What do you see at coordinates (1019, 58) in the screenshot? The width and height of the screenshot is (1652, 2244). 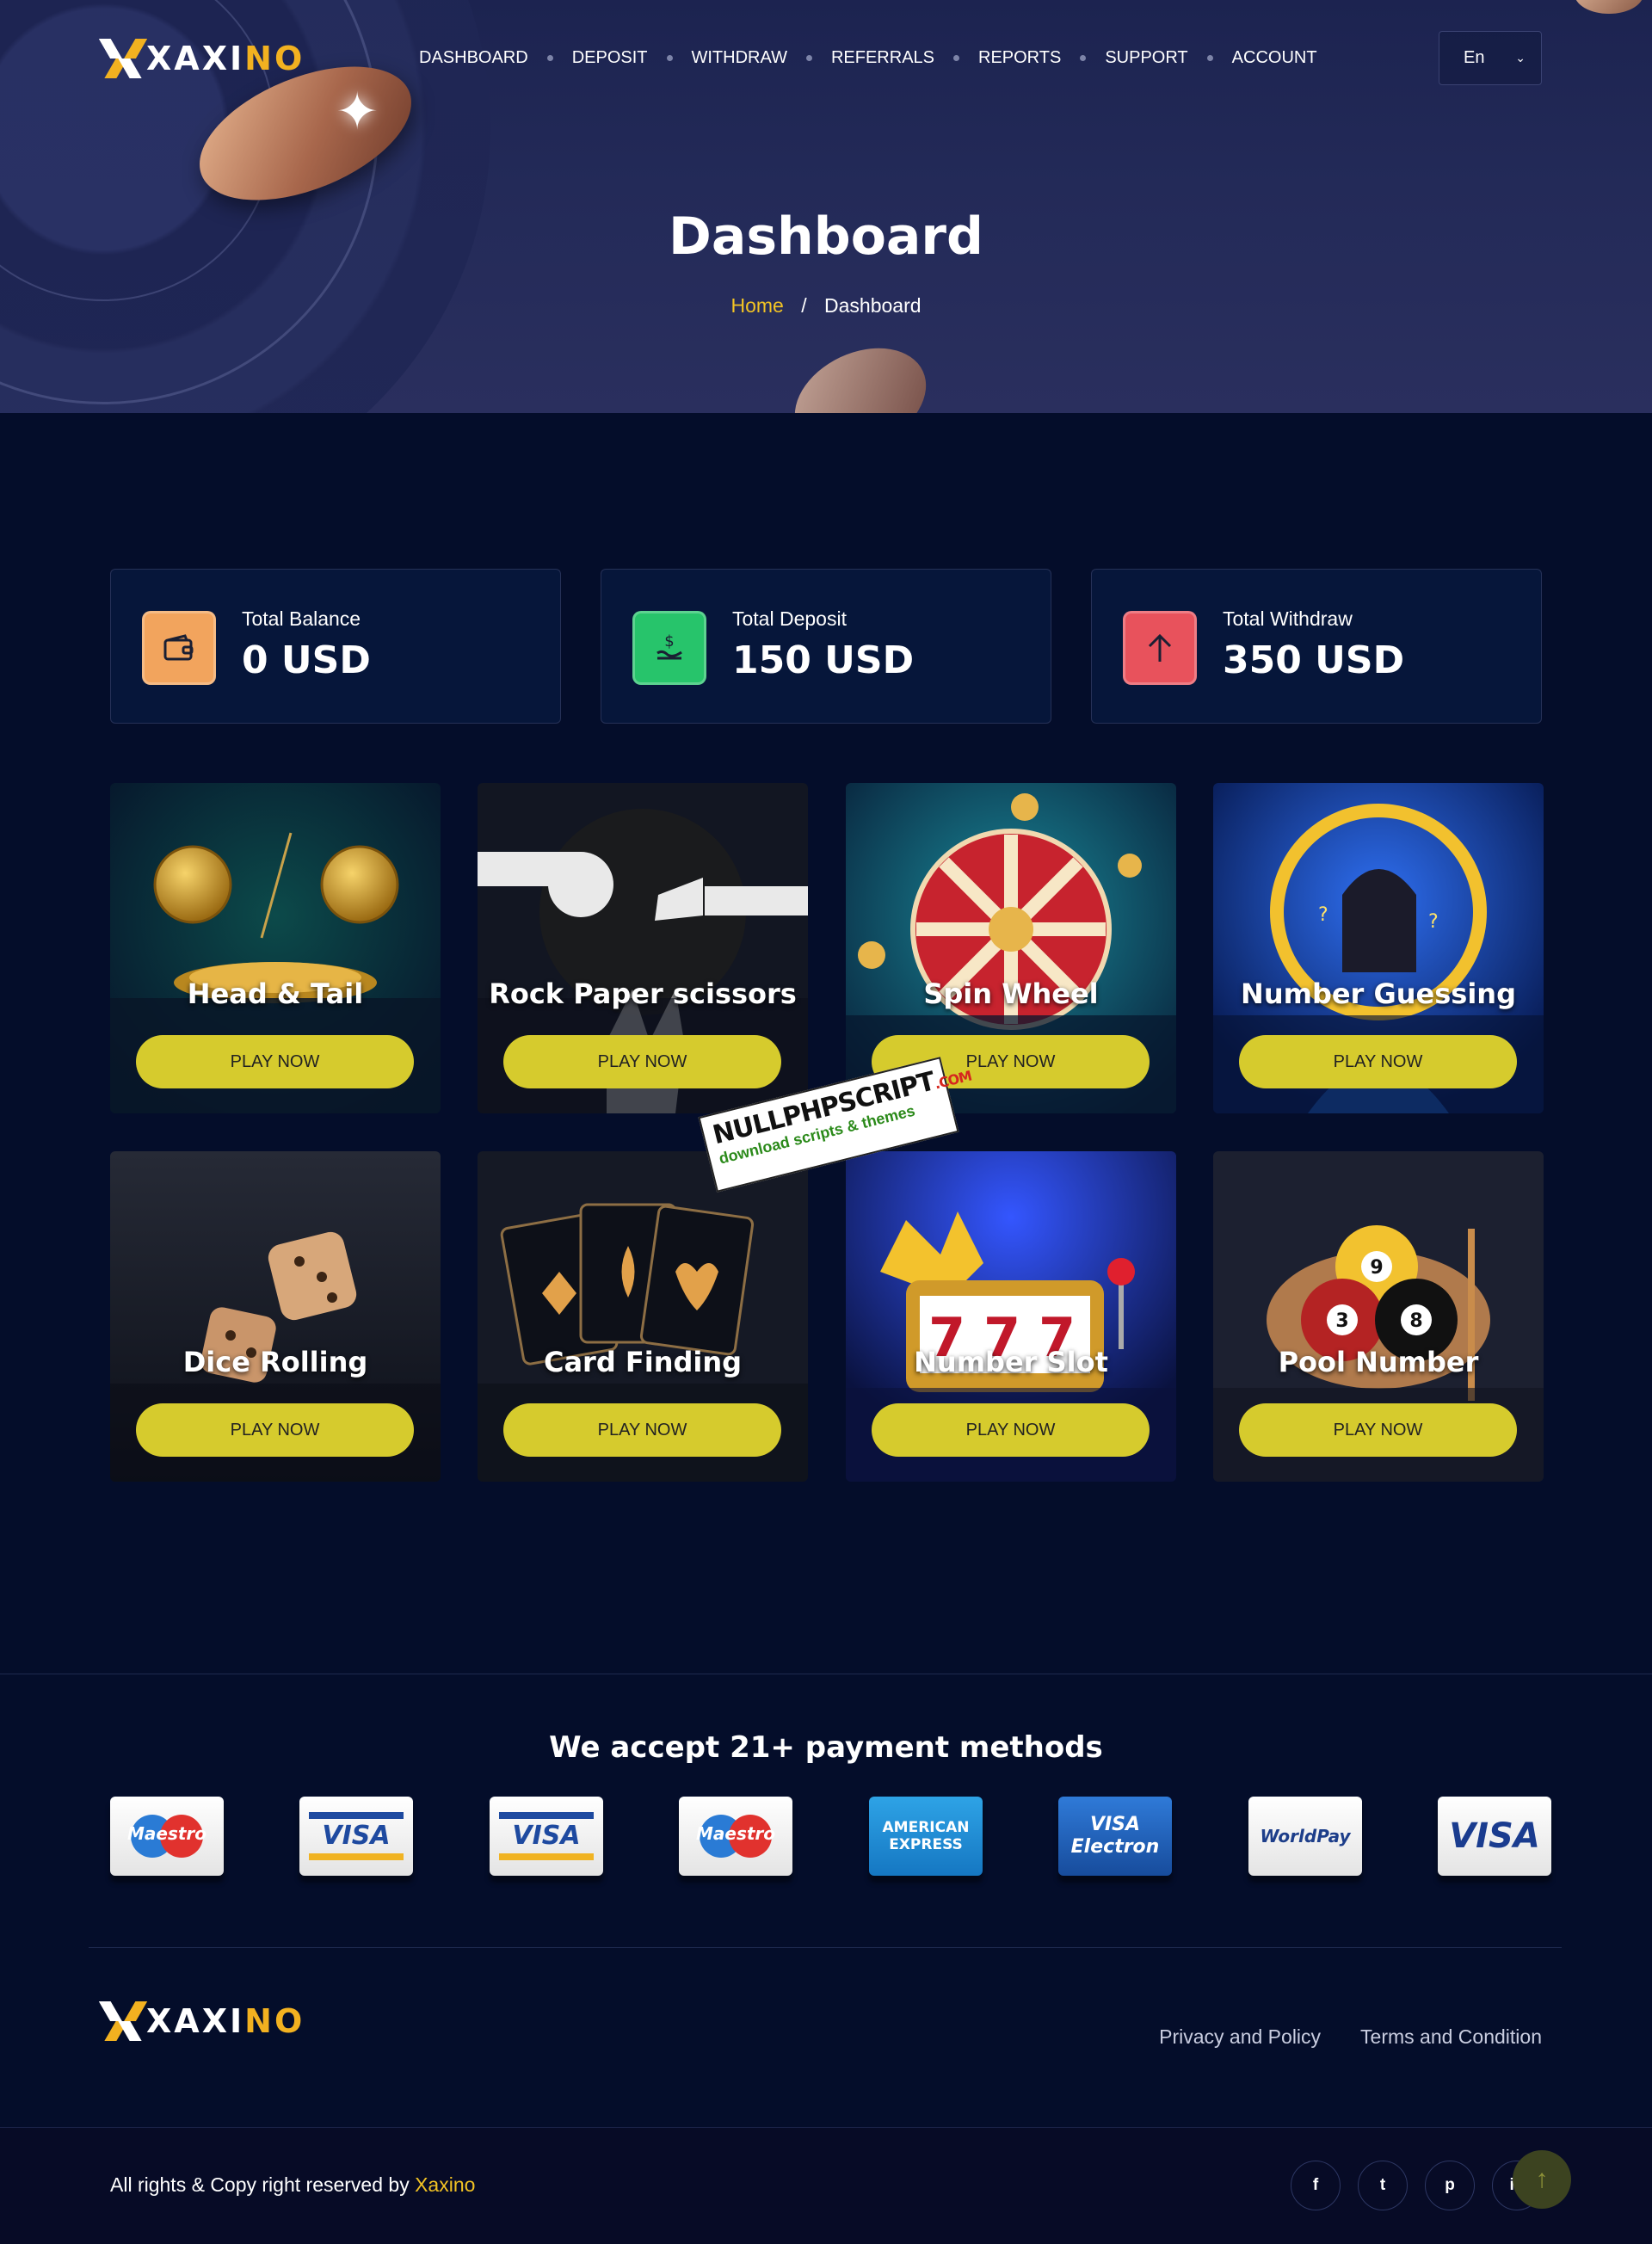 I see `nav-reports: REPORTS` at bounding box center [1019, 58].